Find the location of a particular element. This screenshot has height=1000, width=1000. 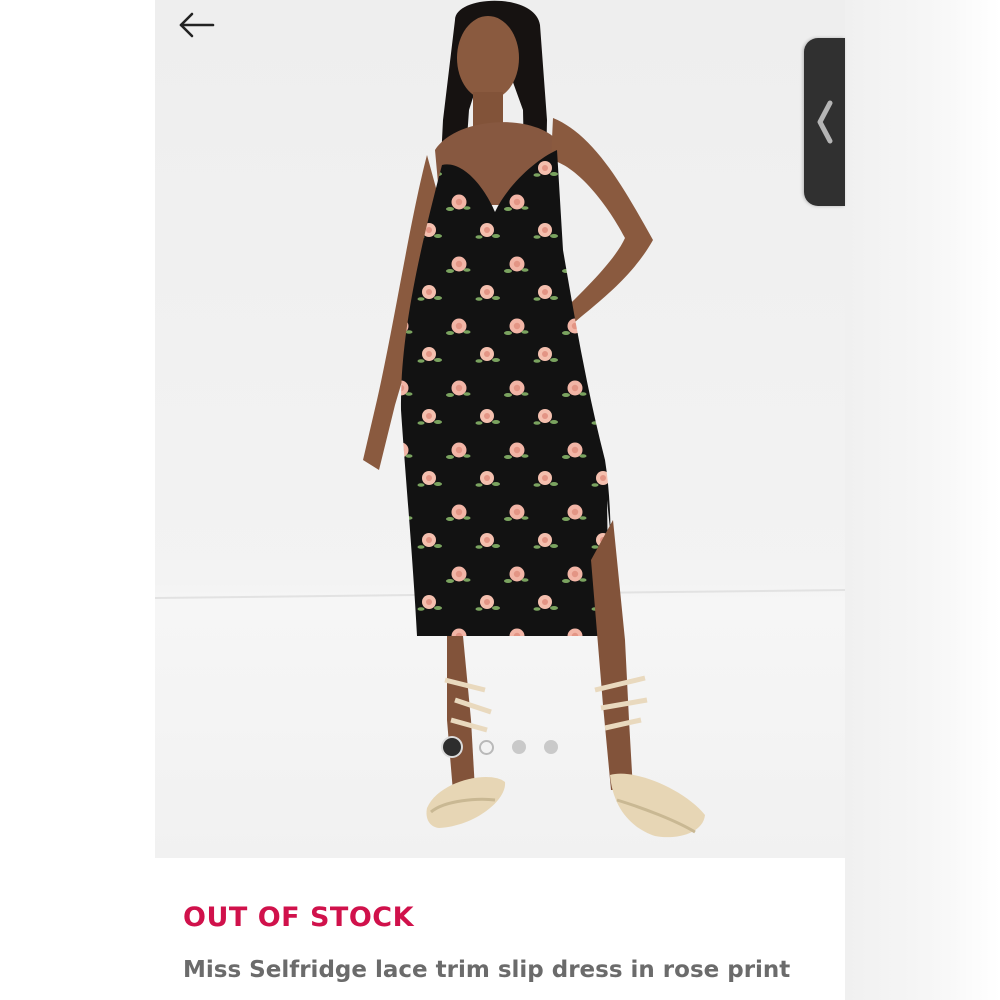

arrow-left-icon is located at coordinates (197, 25).